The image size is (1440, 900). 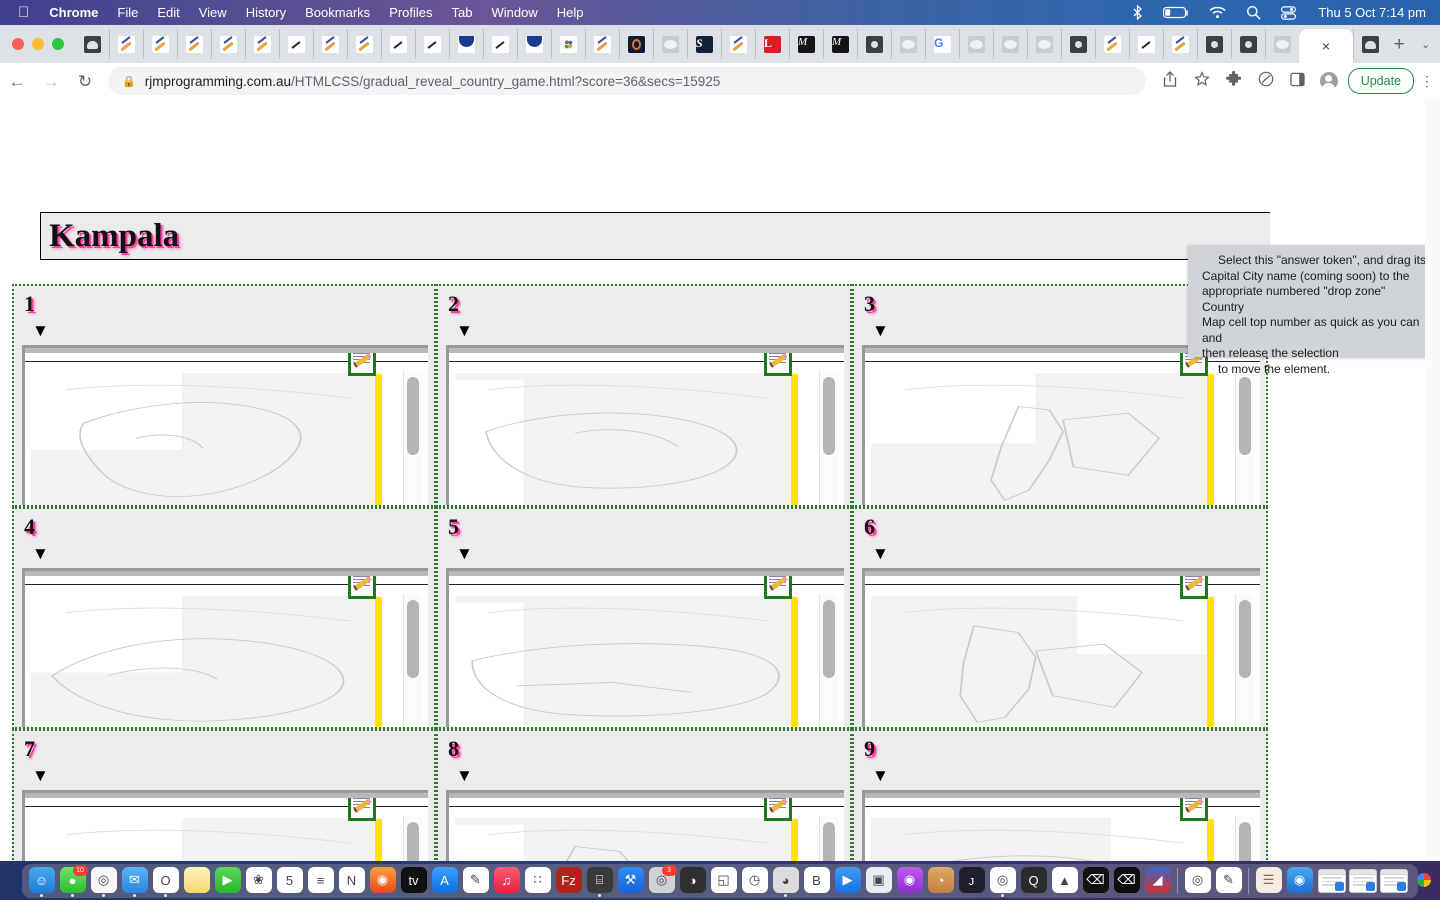 What do you see at coordinates (755, 881) in the screenshot?
I see `dock-item-maps: ◷` at bounding box center [755, 881].